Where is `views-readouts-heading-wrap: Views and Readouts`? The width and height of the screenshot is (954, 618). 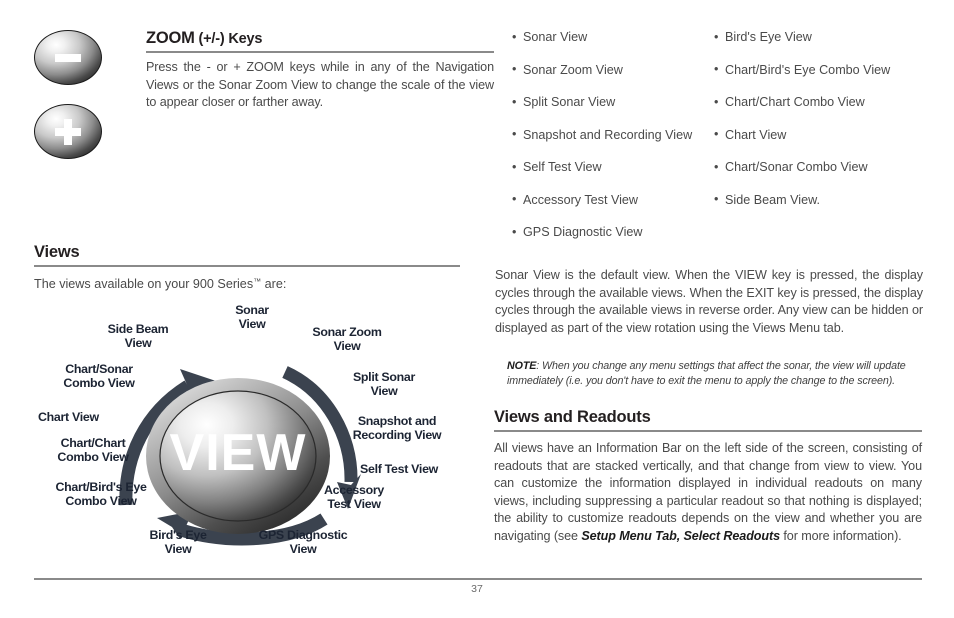
views-readouts-heading-wrap: Views and Readouts is located at coordinates (708, 420).